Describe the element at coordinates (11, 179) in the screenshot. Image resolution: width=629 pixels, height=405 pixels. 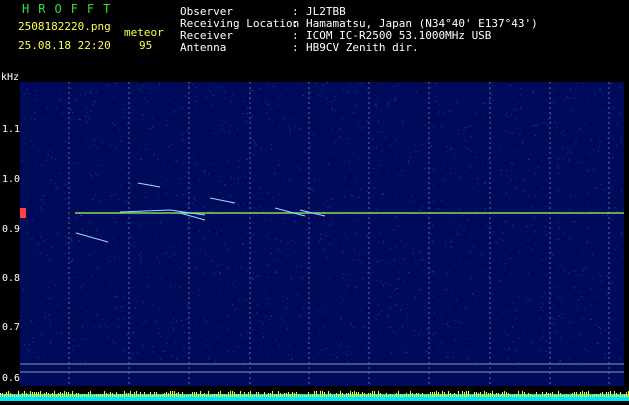
I see `y-tick-label: 1.0` at that location.